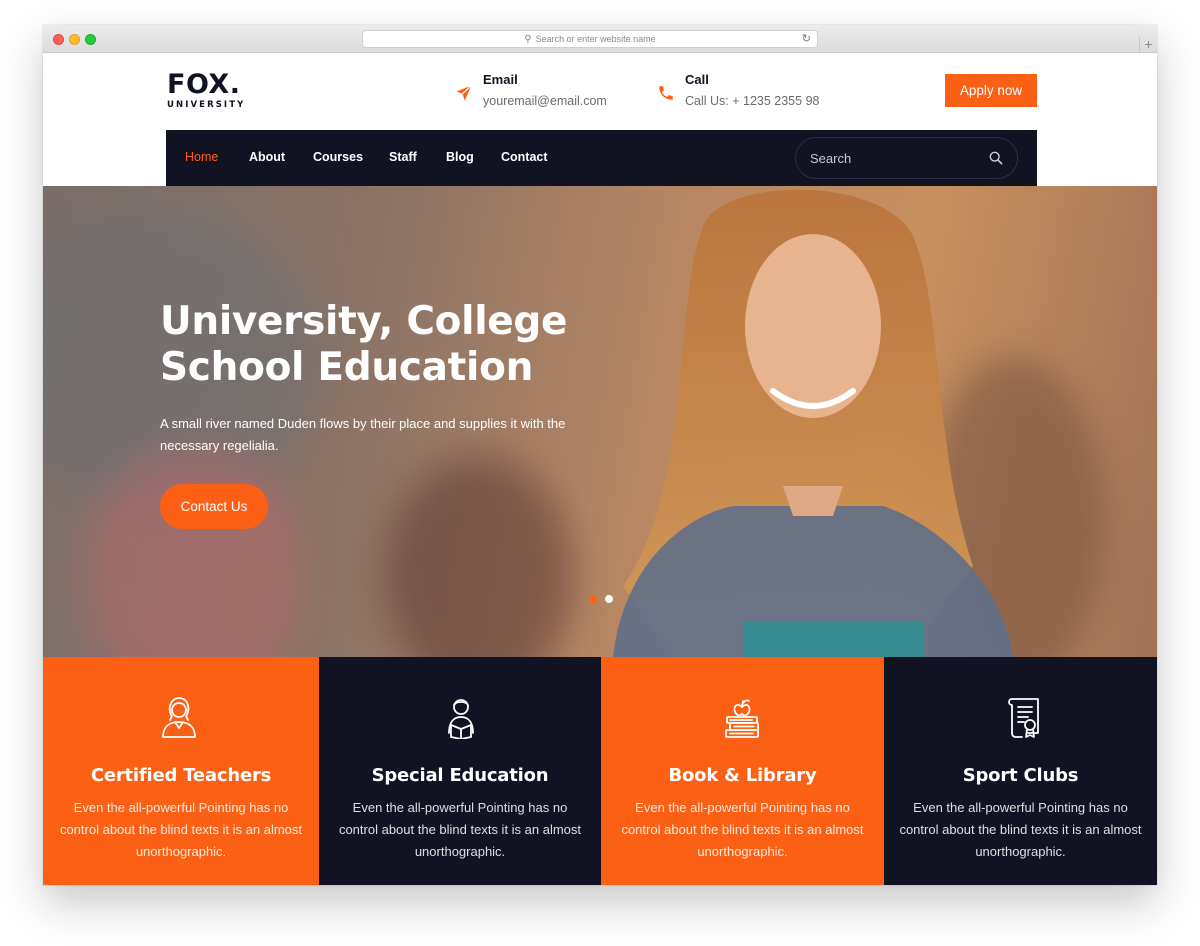  I want to click on address-bar: ⚲ Search or enter website name ↻, so click(590, 39).